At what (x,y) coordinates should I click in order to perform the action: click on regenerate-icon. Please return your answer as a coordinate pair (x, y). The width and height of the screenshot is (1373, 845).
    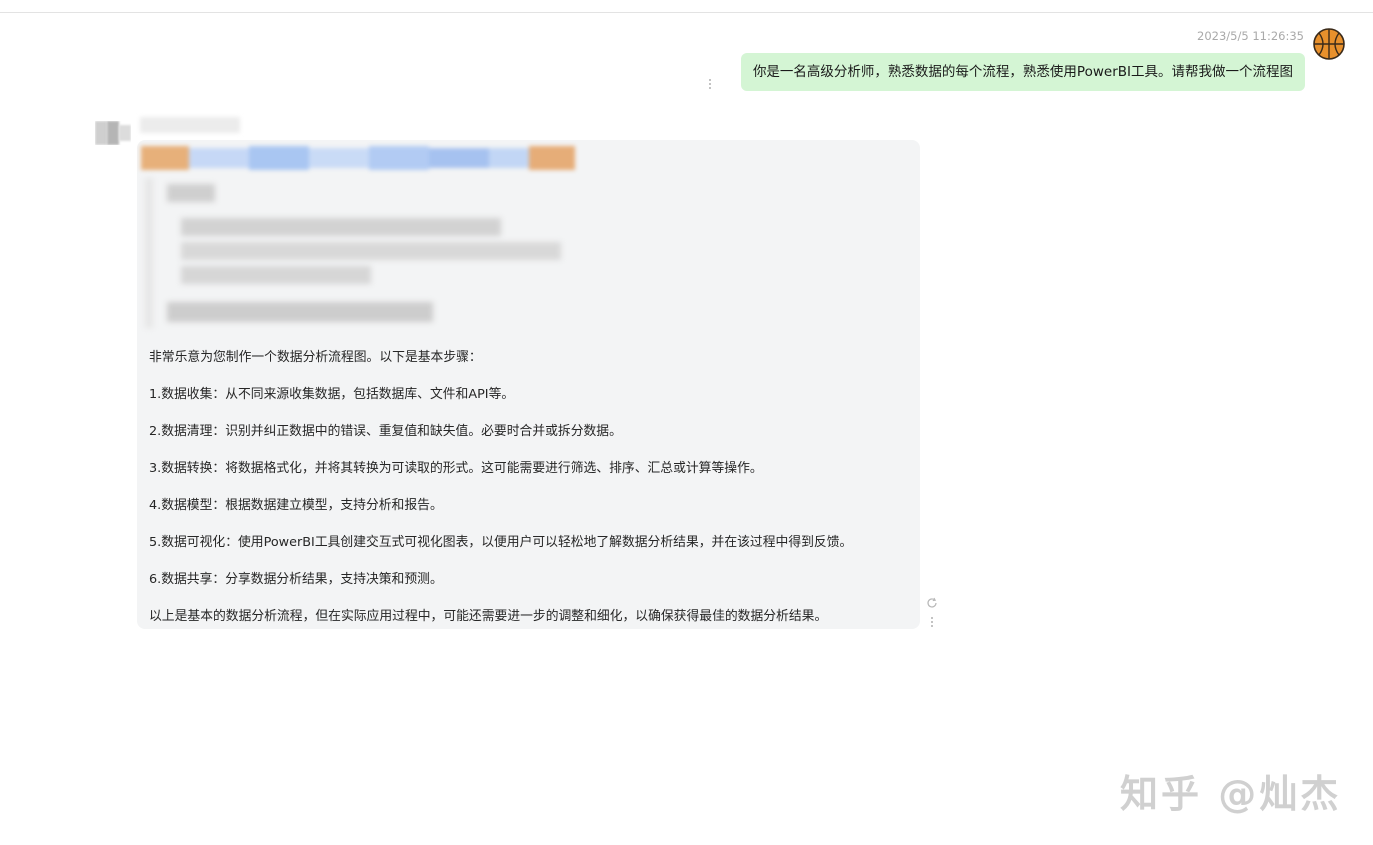
    Looking at the image, I should click on (932, 601).